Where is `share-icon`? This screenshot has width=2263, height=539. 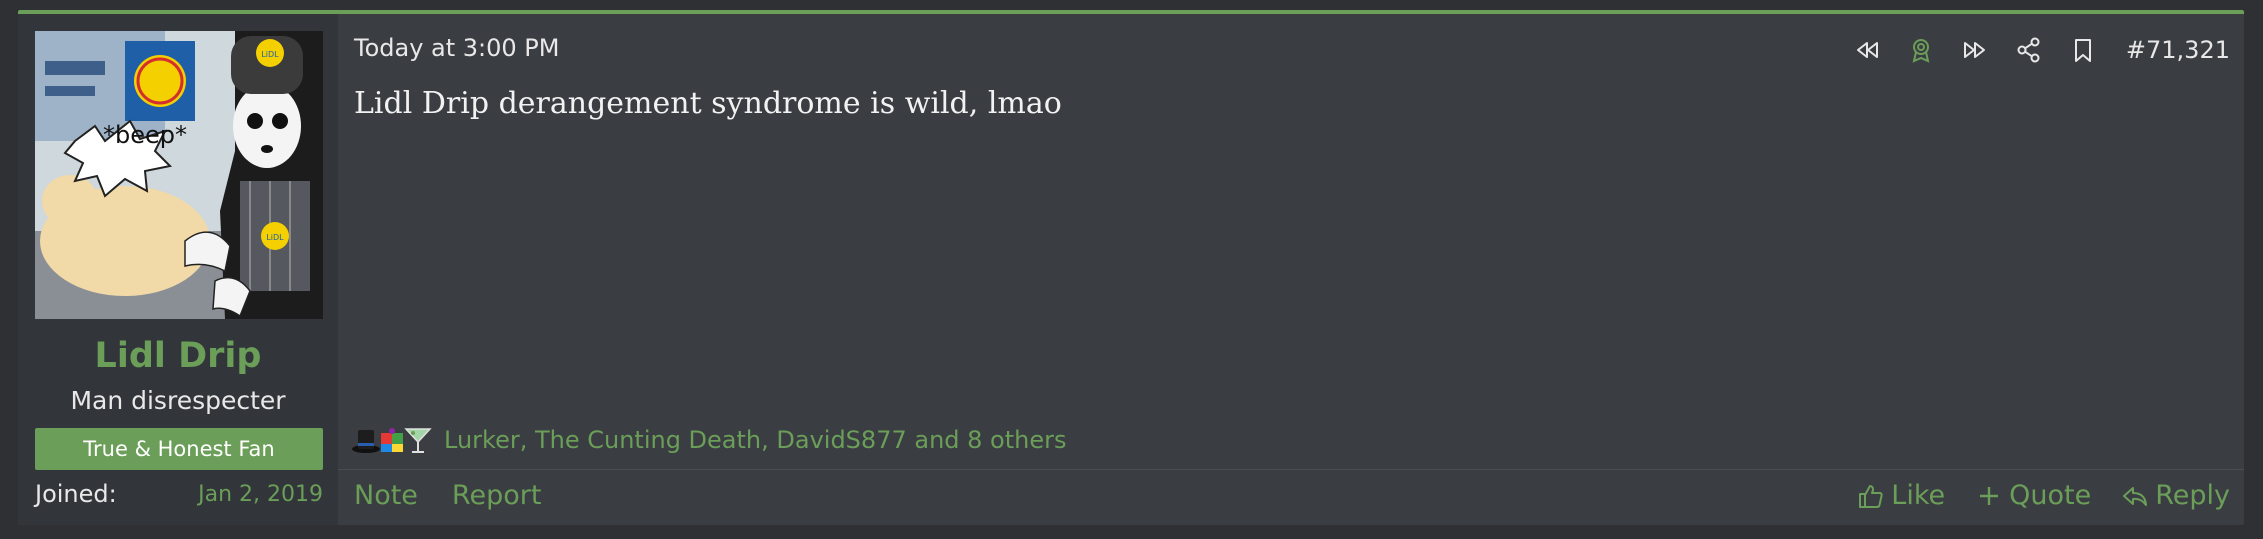
share-icon is located at coordinates (2029, 50).